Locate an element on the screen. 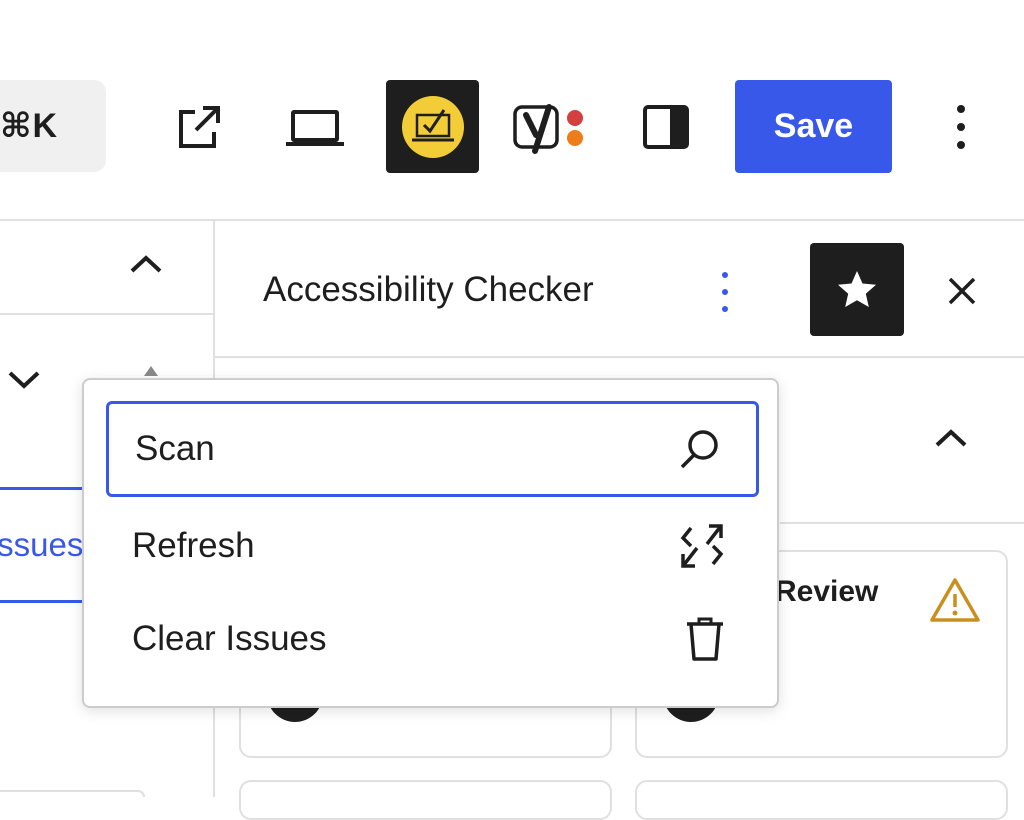 Image resolution: width=1024 pixels, height=820 pixels. view-post-button is located at coordinates (199, 127).